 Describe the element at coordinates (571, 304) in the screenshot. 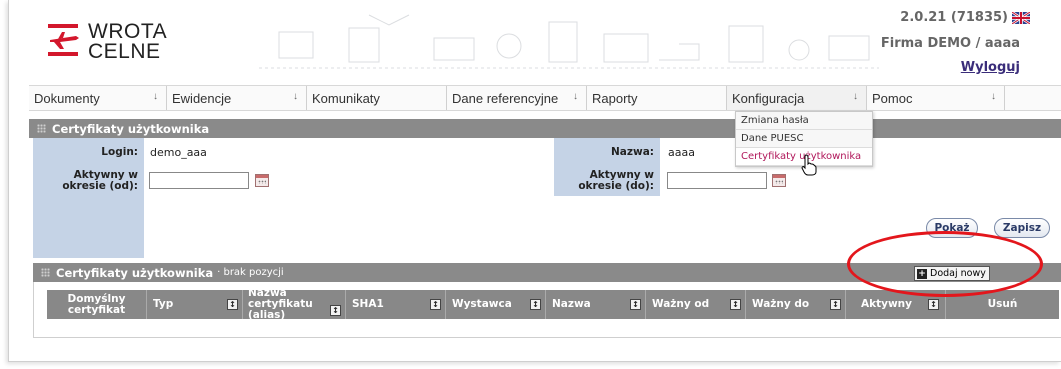

I see `col-label: Nazwa` at that location.